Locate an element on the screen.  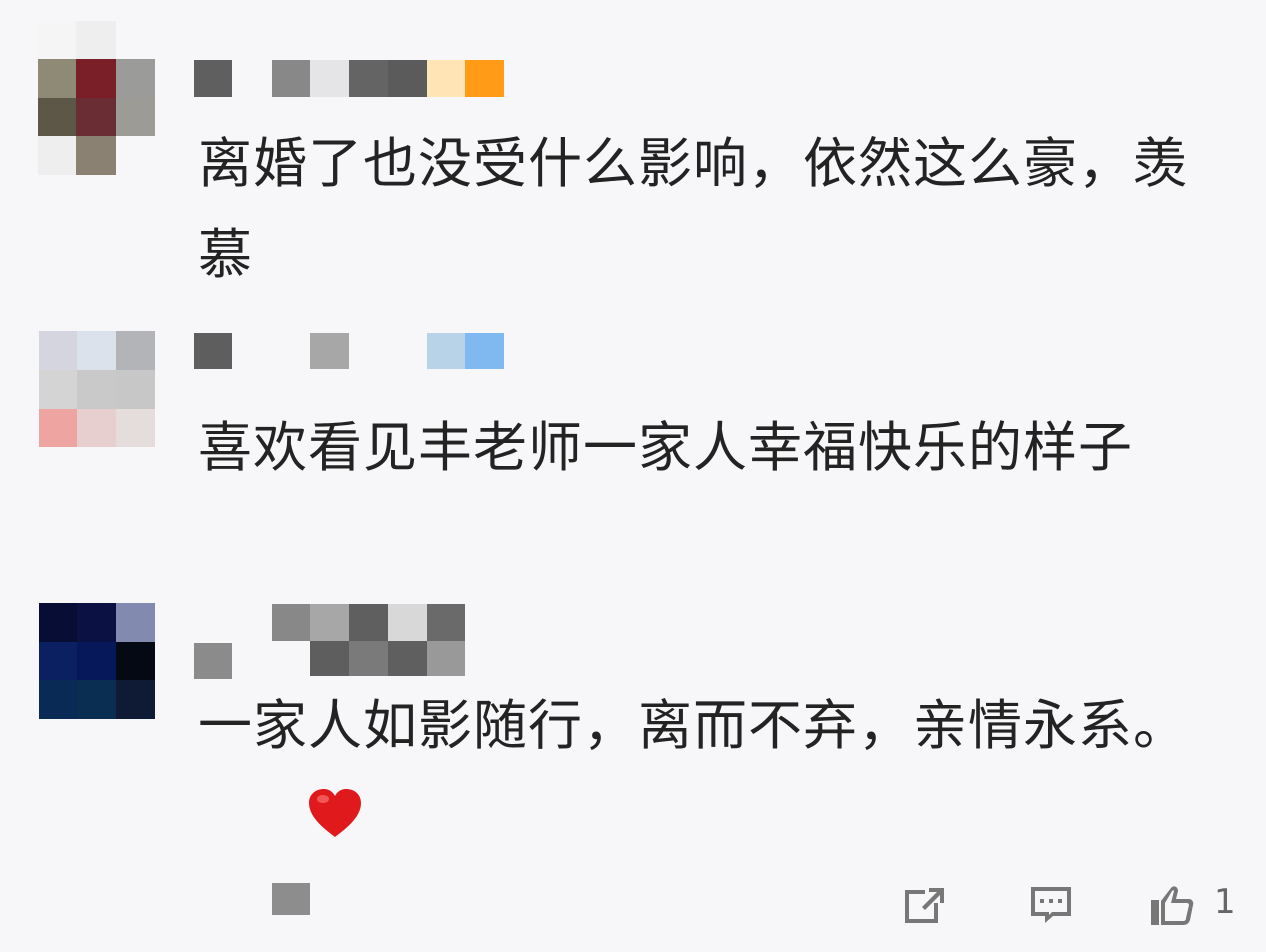
comment-bubble is located at coordinates (1051, 905).